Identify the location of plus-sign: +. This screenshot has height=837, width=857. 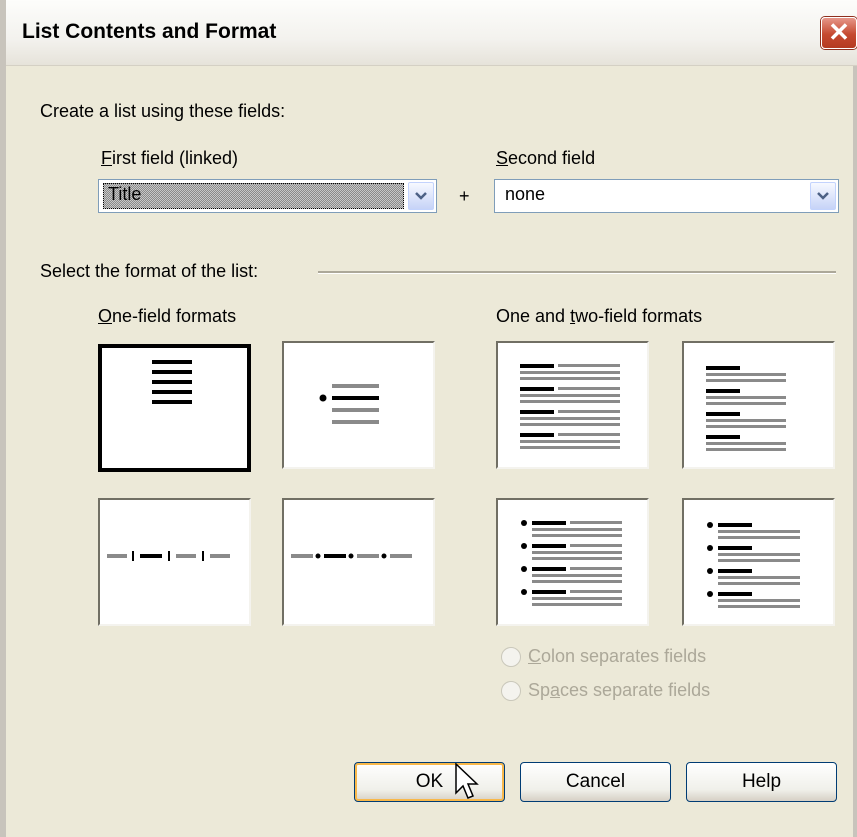
(464, 196).